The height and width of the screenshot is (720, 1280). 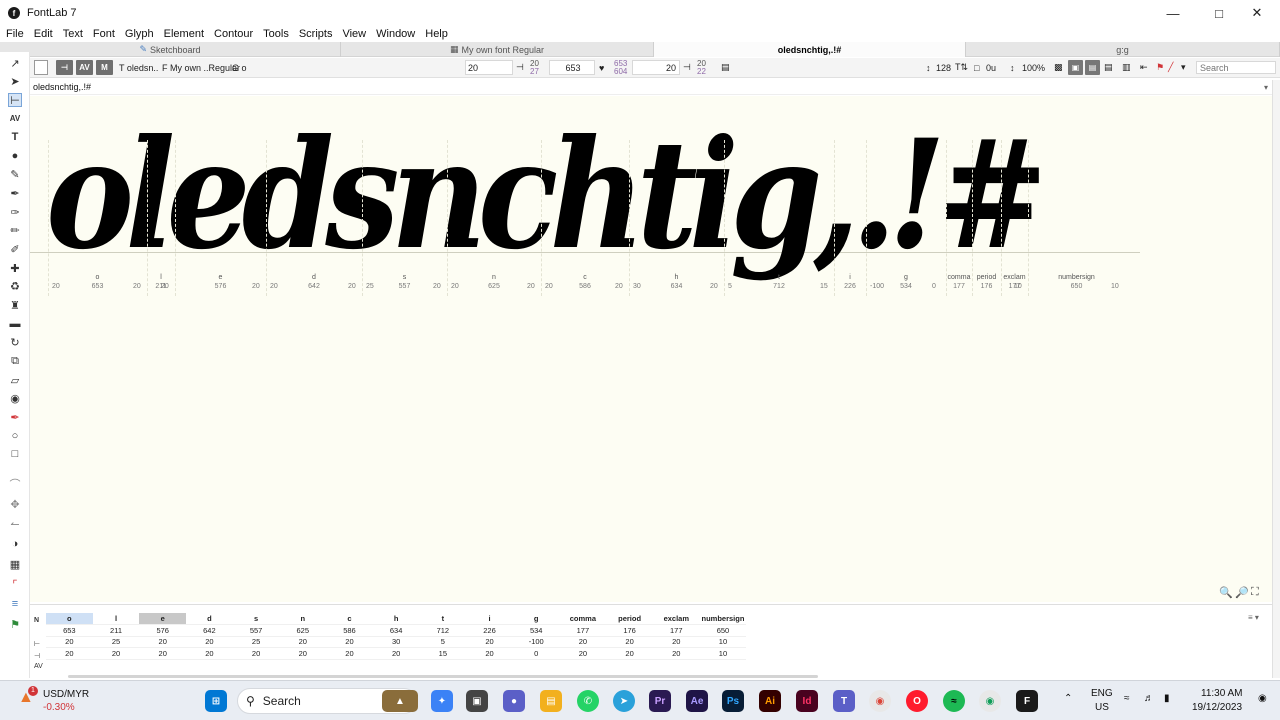 I want to click on glyph-rsb-value: 15, so click(x=824, y=286).